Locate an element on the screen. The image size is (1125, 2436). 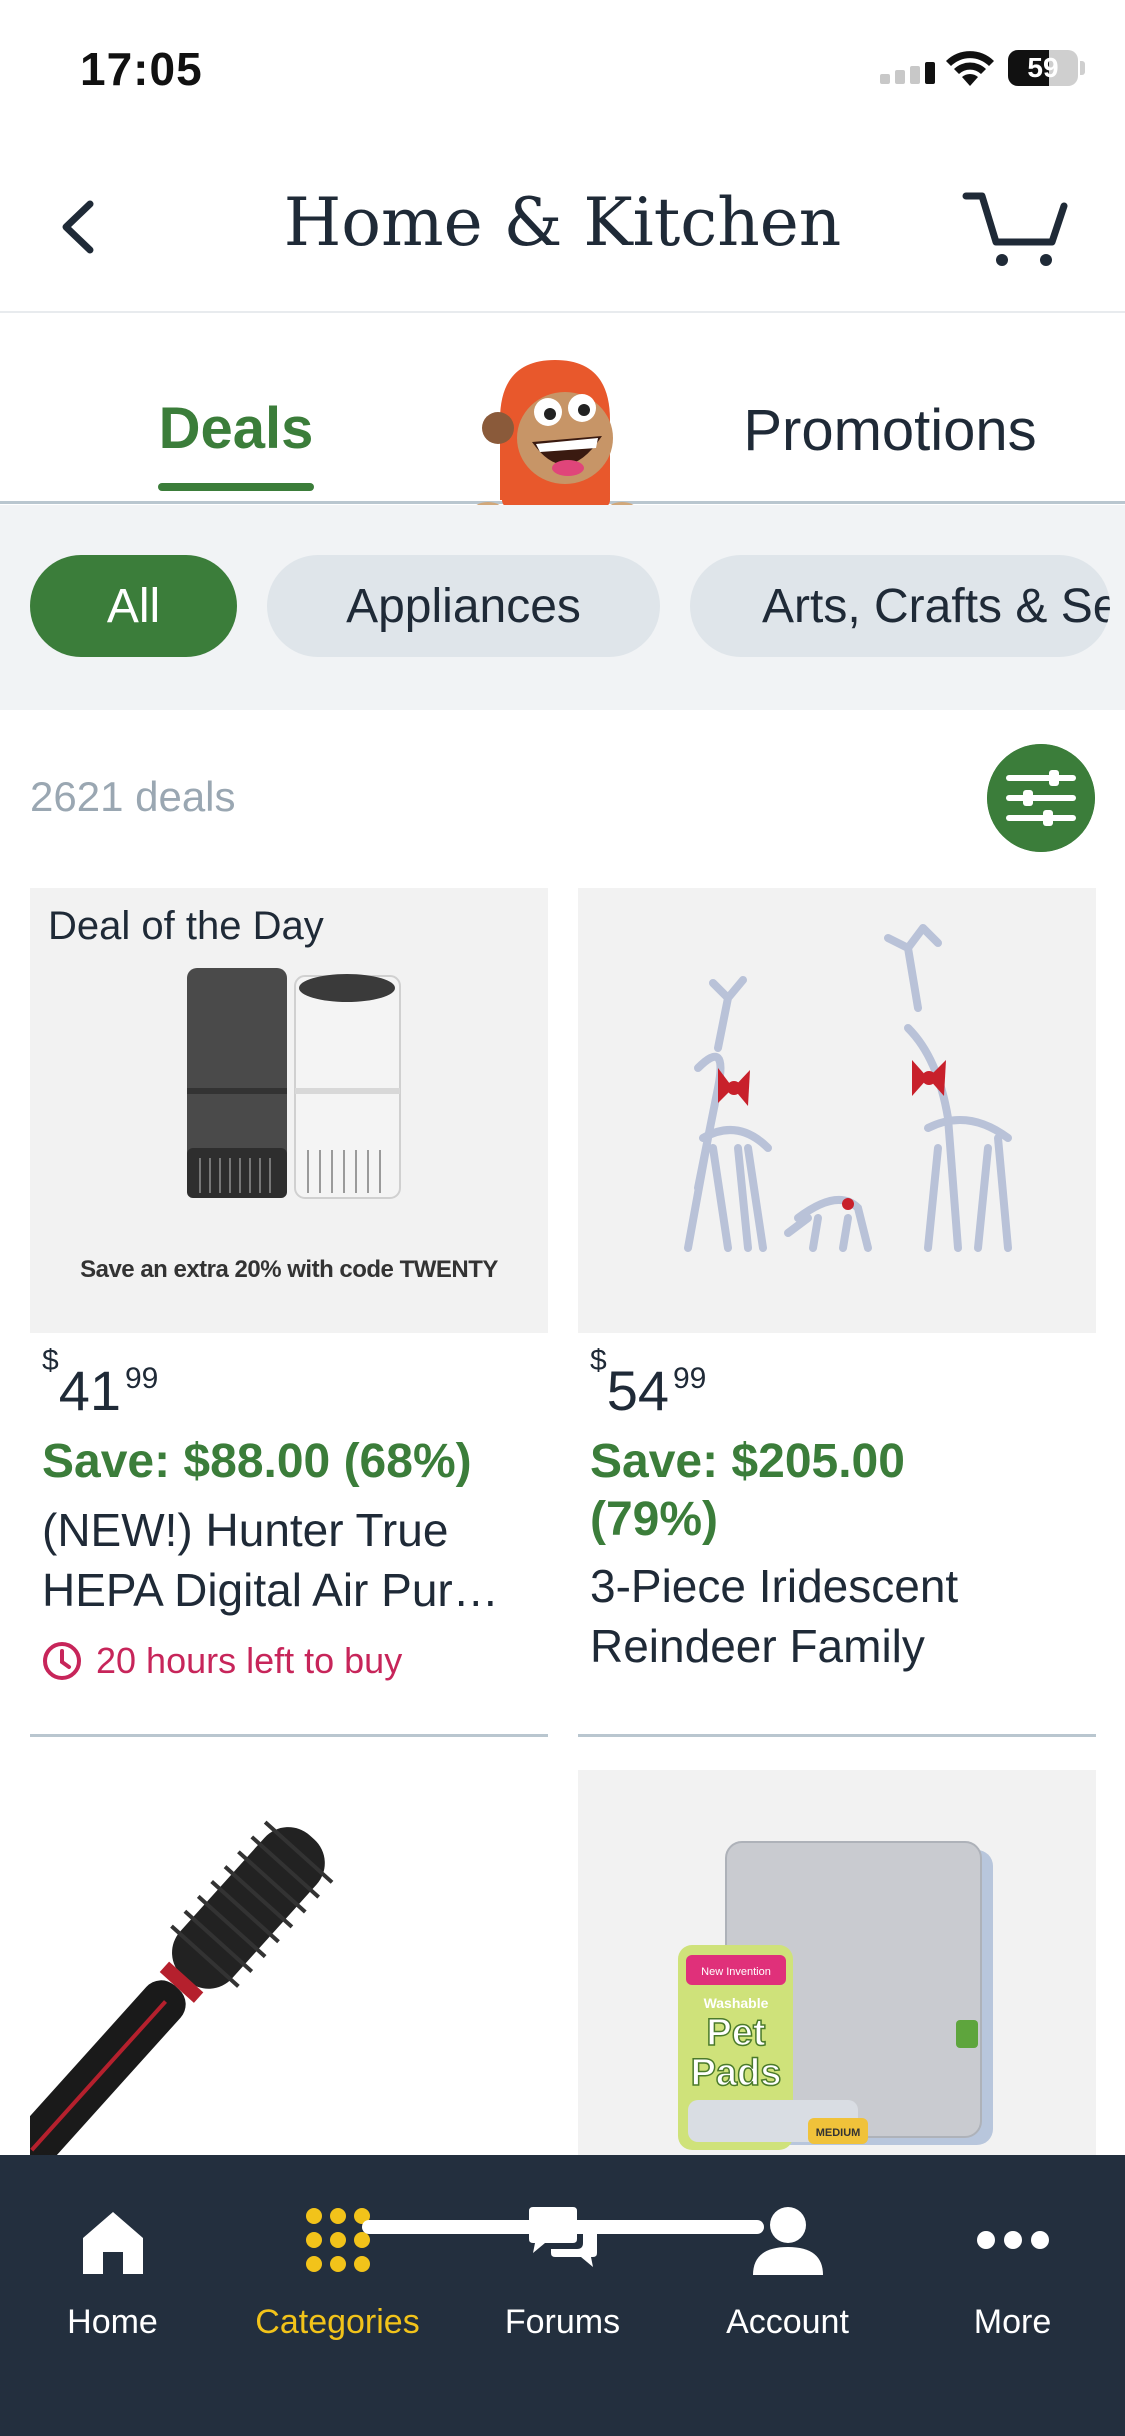
person-icon is located at coordinates (787, 2241).